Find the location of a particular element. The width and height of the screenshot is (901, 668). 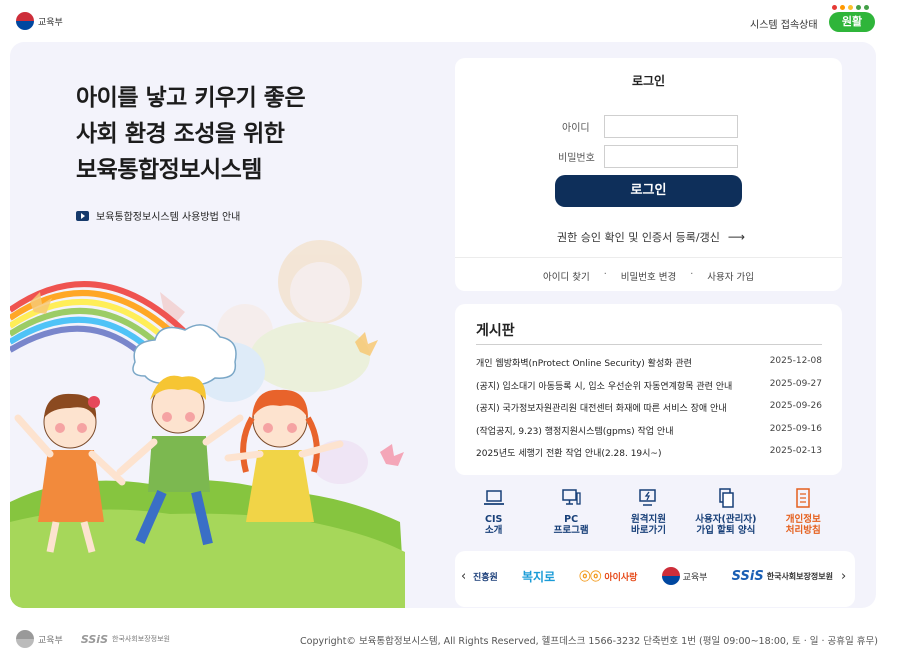

partner-banner: ‹ › 진흥원 복지로 ⓞⓞ 아이사랑 교육부 SSiS 한국사회보장정보원 is located at coordinates (655, 579).